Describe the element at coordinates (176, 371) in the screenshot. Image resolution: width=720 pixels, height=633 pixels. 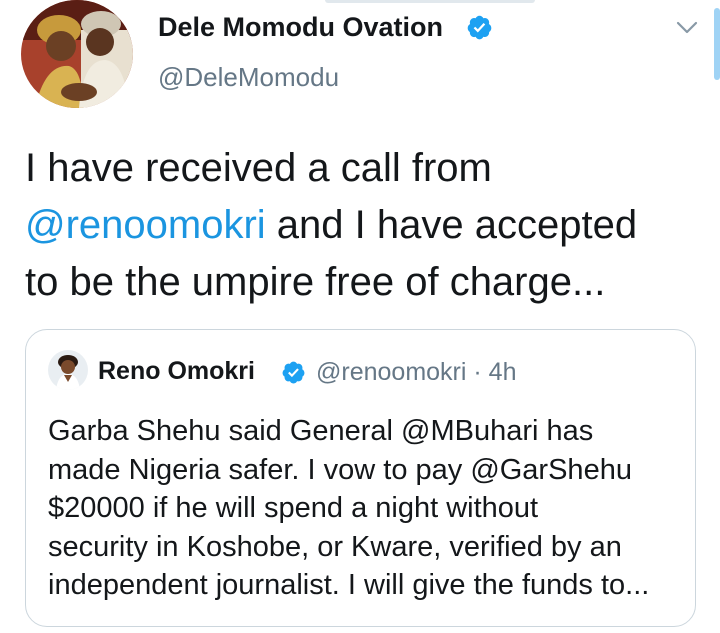
I see `quoted-display-name: Reno Omokri` at that location.